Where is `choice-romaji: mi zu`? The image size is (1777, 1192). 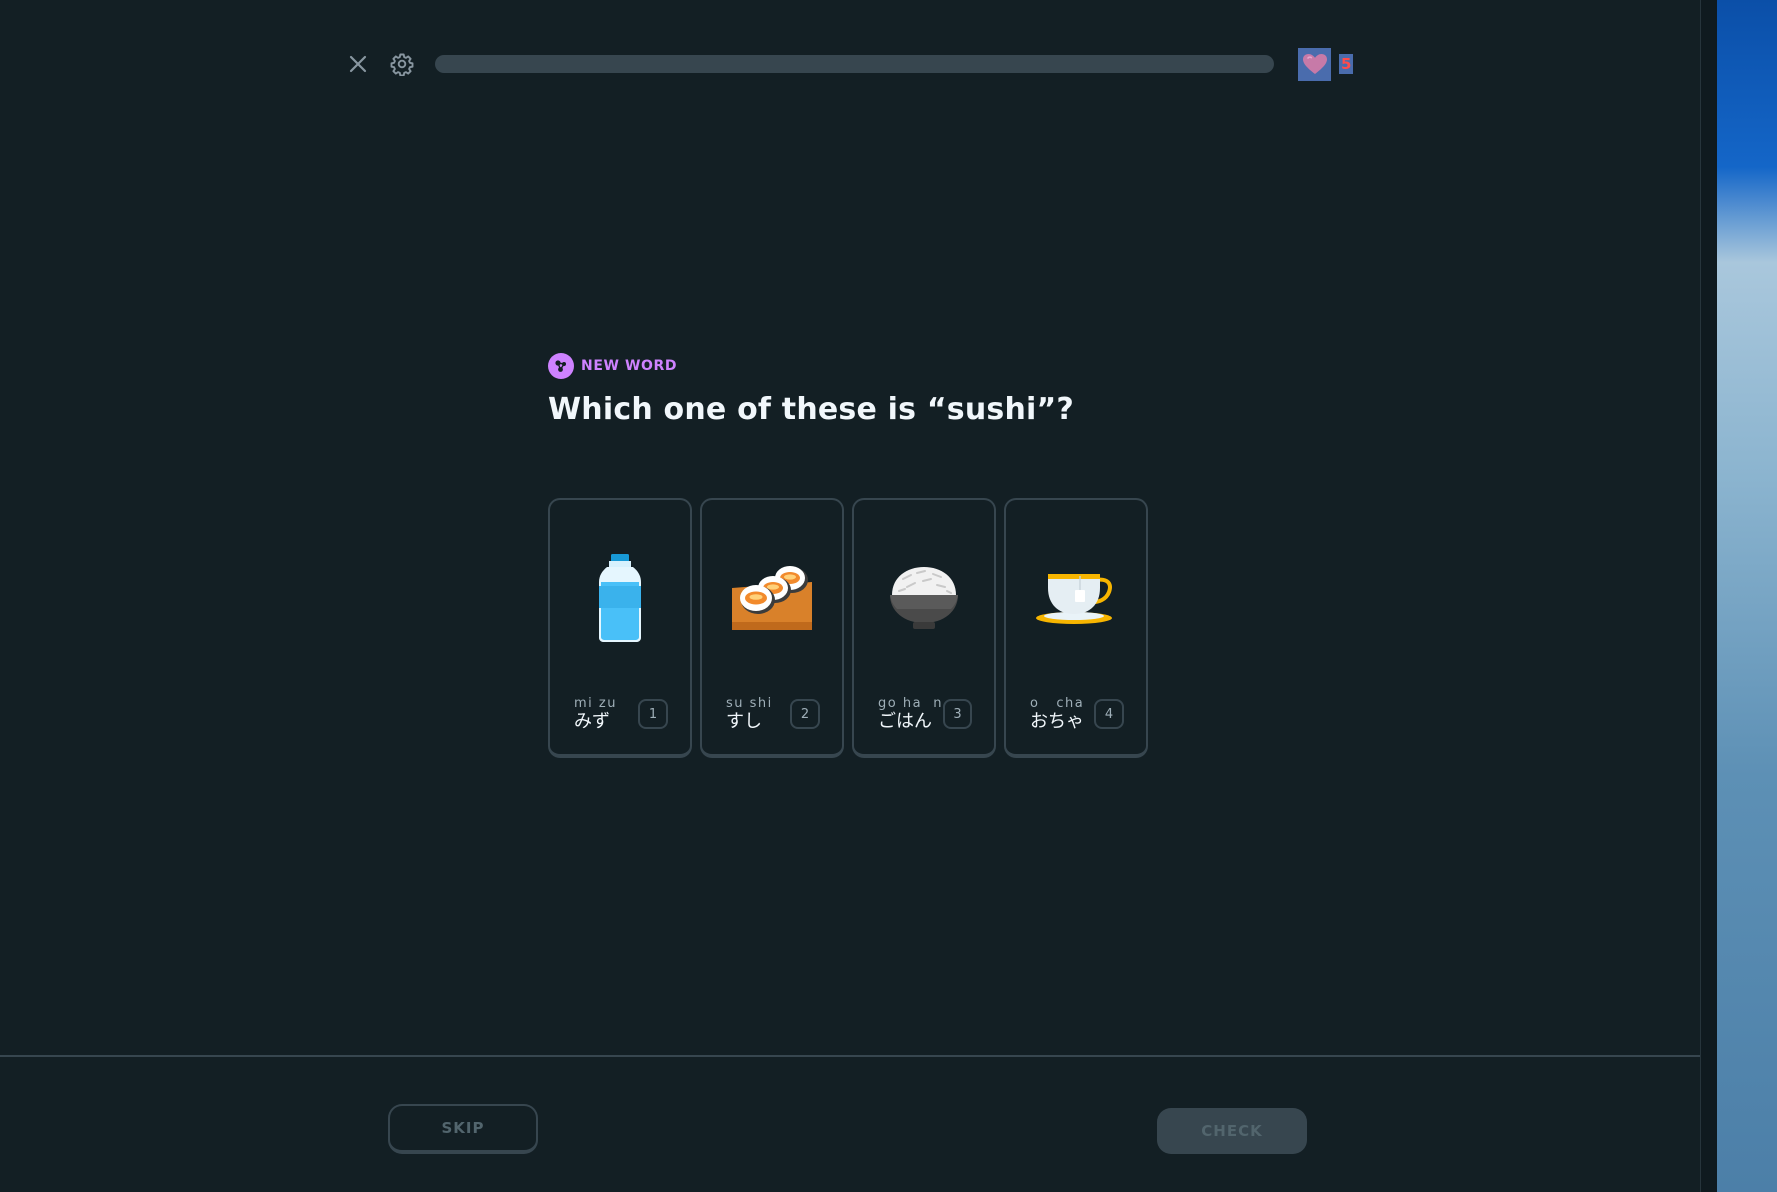
choice-romaji: mi zu is located at coordinates (595, 703).